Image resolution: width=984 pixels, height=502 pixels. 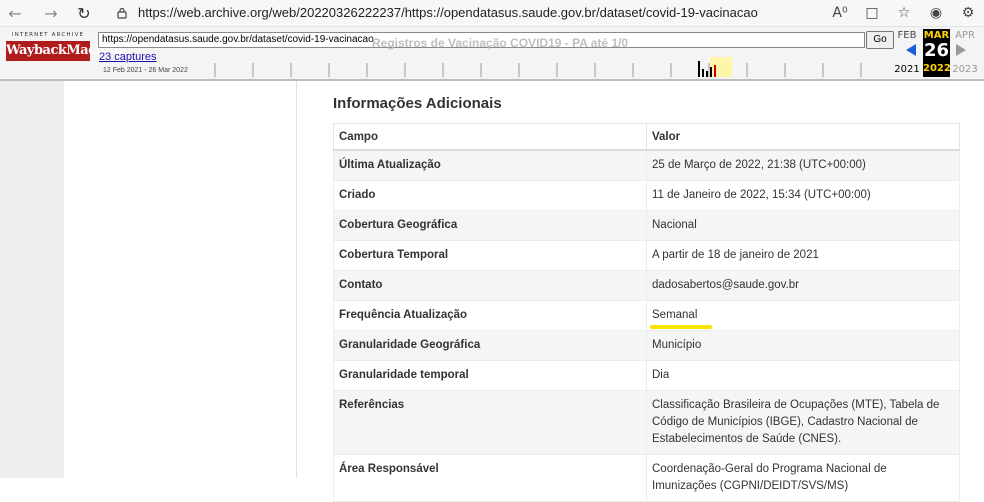 I want to click on row-key: Cobertura Temporal, so click(x=490, y=255).